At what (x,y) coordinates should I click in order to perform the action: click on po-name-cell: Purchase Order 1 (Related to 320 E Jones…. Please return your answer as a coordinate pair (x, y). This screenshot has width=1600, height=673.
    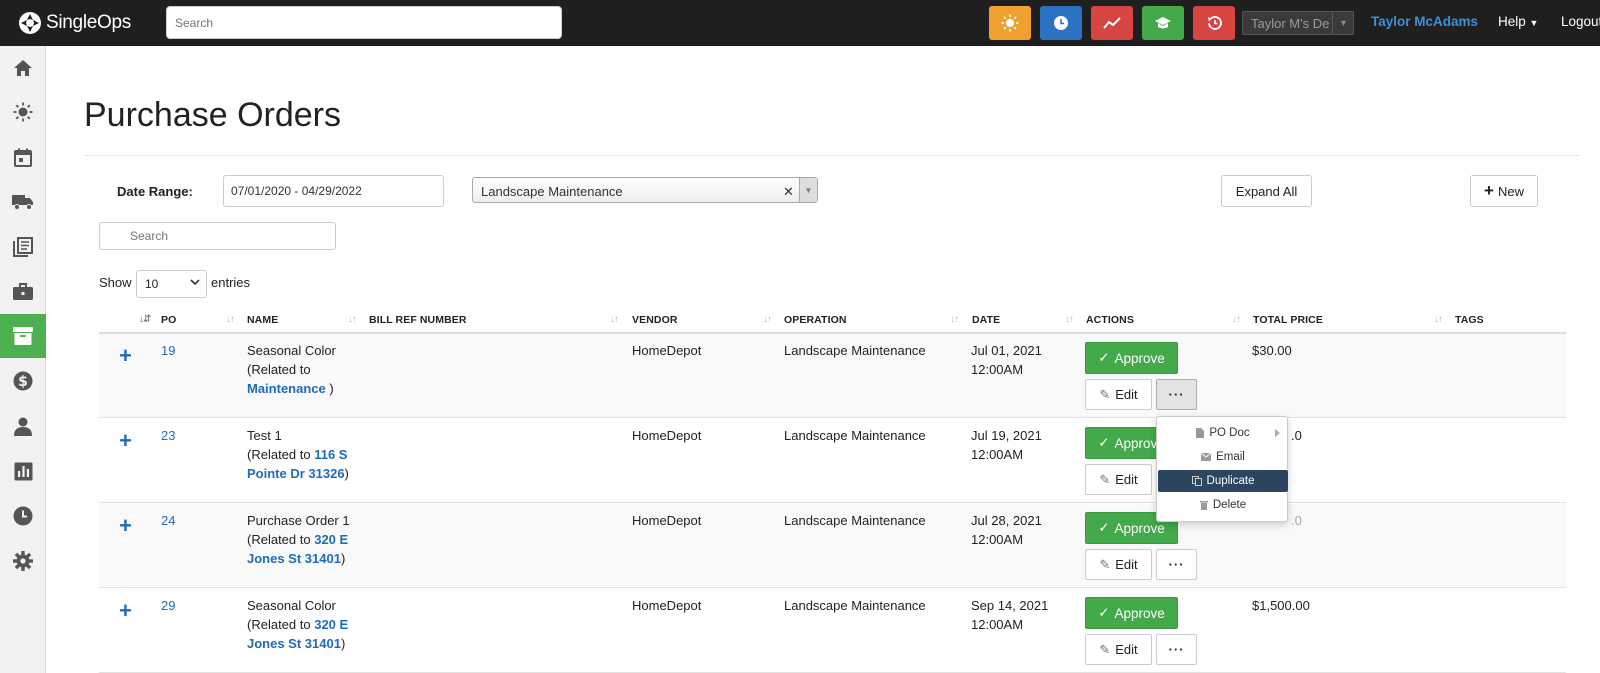
    Looking at the image, I should click on (298, 539).